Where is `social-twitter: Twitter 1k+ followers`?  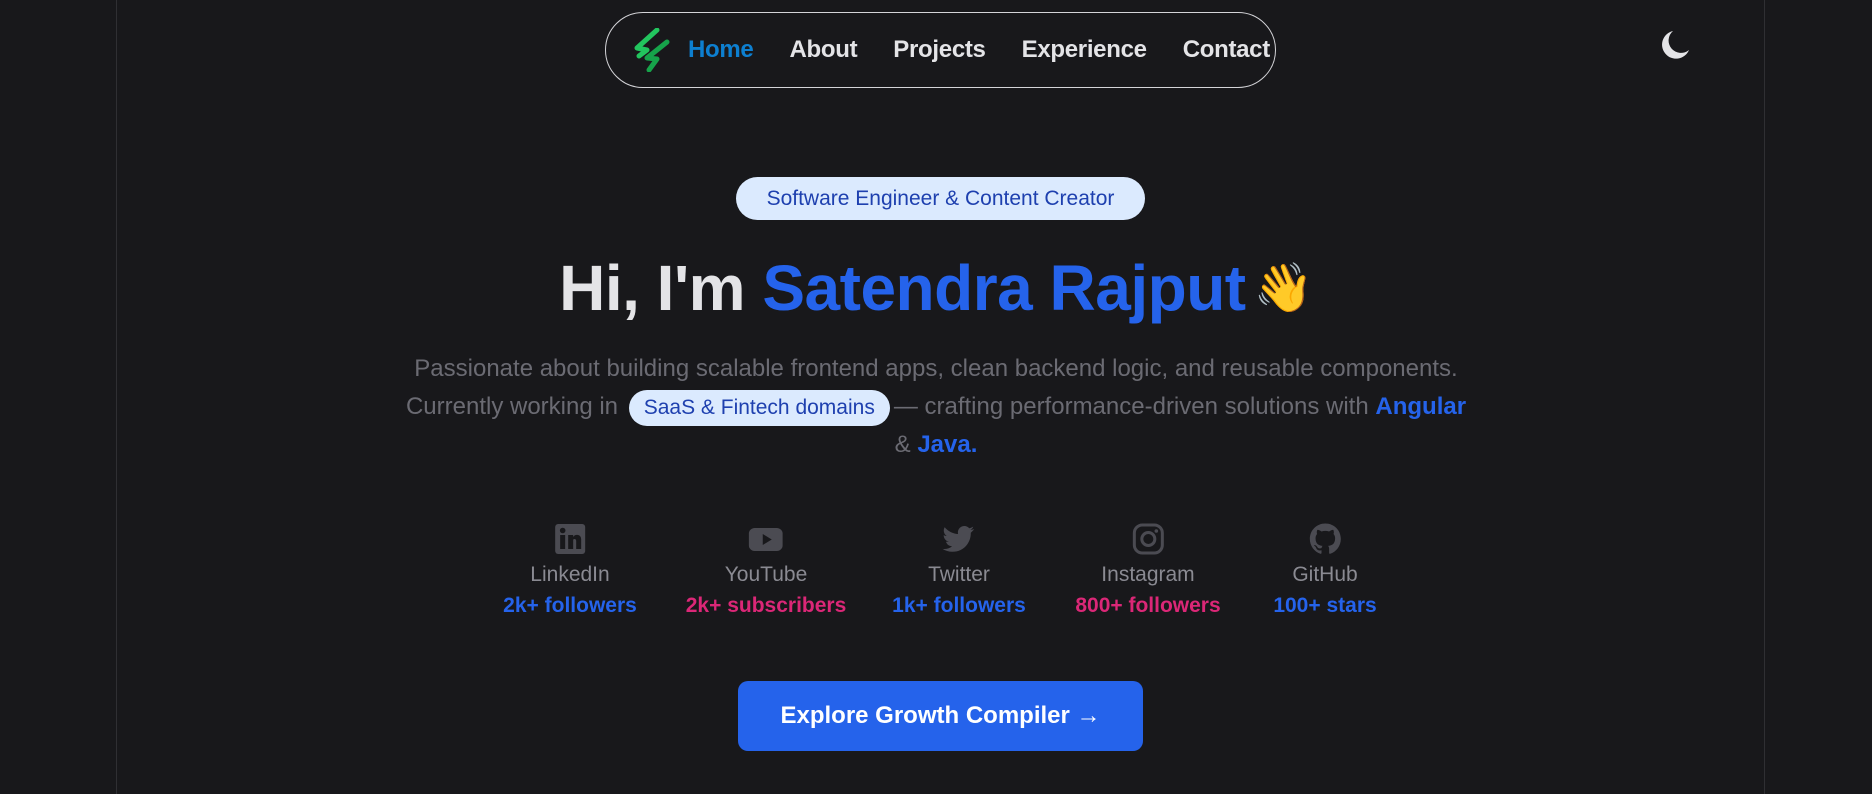
social-twitter: Twitter 1k+ followers is located at coordinates (959, 570).